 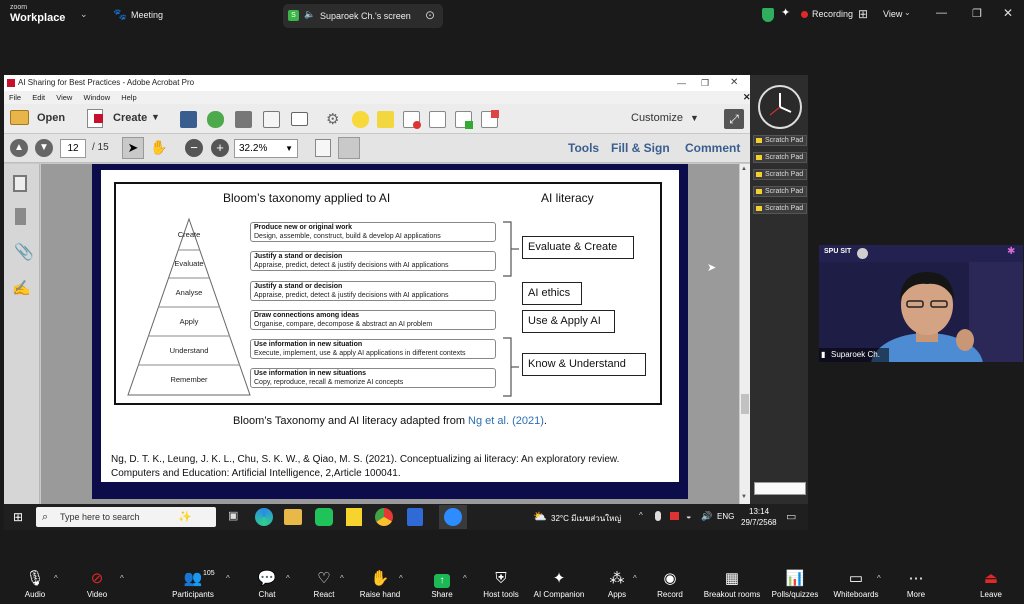 What do you see at coordinates (293, 517) in the screenshot?
I see `file-explorer-icon` at bounding box center [293, 517].